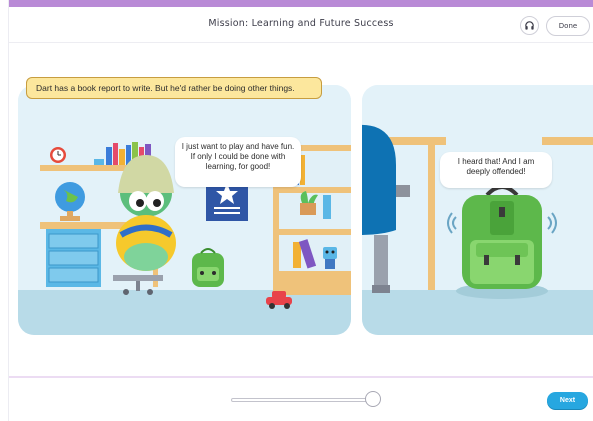 This screenshot has width=593, height=421. What do you see at coordinates (301, 3) in the screenshot?
I see `top-accent-bar` at bounding box center [301, 3].